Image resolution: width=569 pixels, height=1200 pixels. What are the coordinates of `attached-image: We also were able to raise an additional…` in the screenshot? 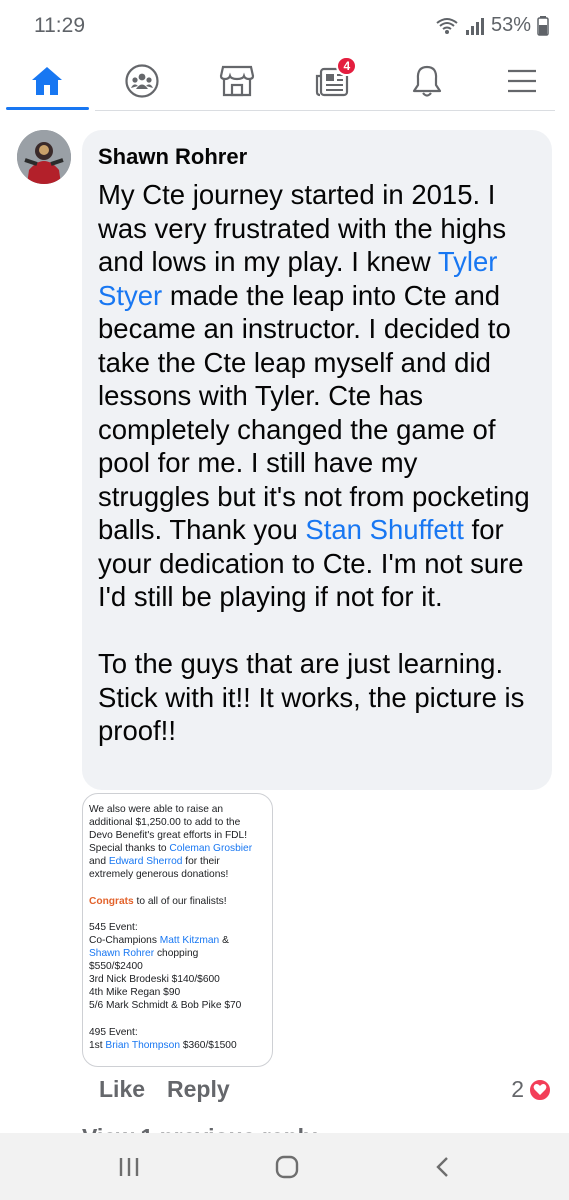 It's located at (177, 930).